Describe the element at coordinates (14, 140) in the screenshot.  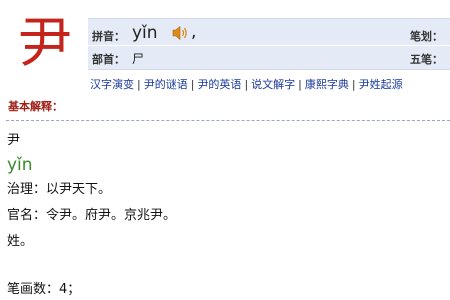
I see `definition-character: 尹` at that location.